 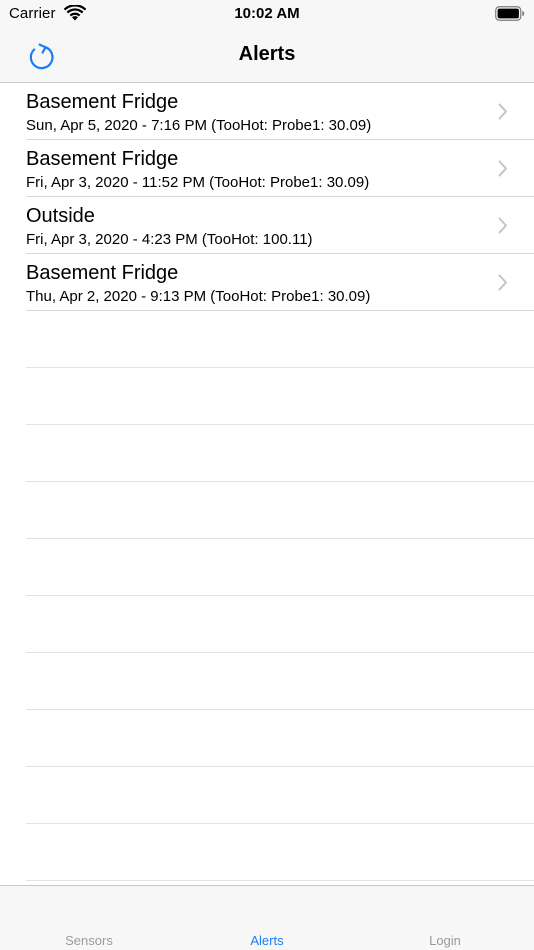 I want to click on status-bar: Carrier 10:02 AM, so click(x=267, y=14).